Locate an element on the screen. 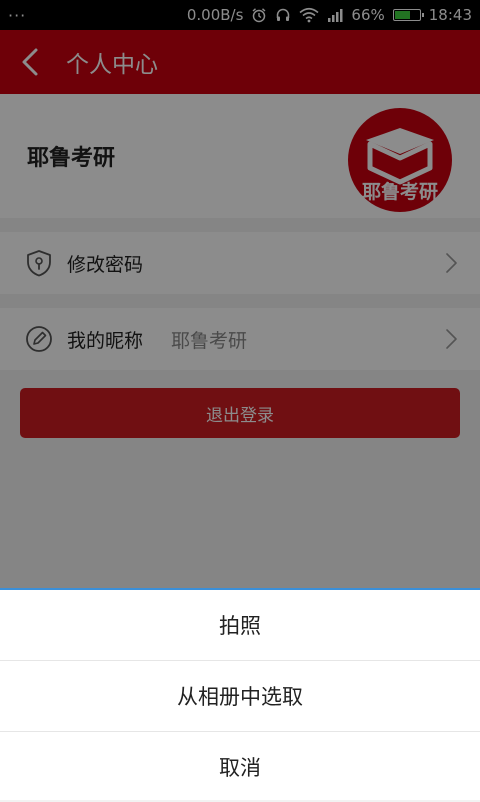 This screenshot has width=480, height=802. cancel-option: 取消 is located at coordinates (240, 767).